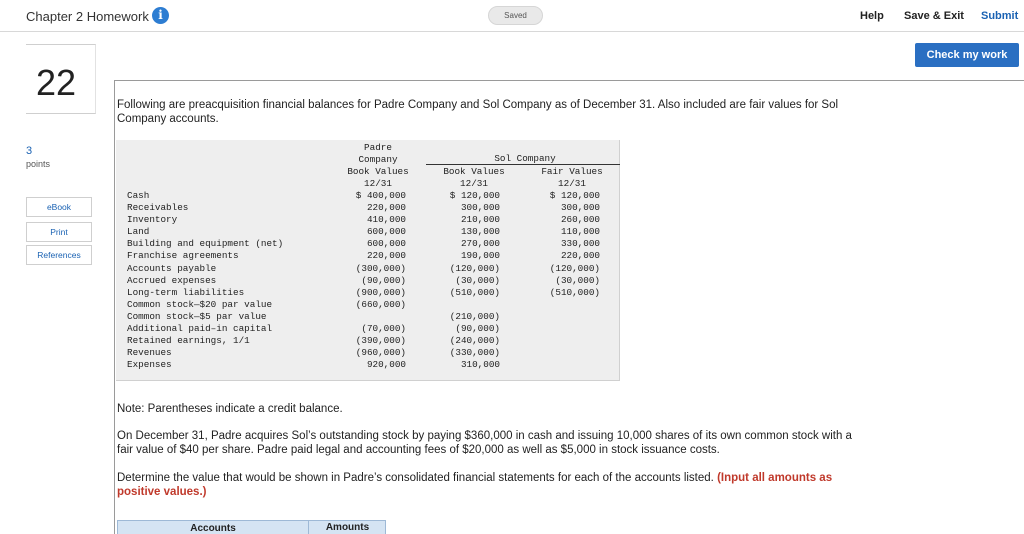 Image resolution: width=1024 pixels, height=534 pixels. What do you see at coordinates (38, 164) in the screenshot?
I see `points-label: points` at bounding box center [38, 164].